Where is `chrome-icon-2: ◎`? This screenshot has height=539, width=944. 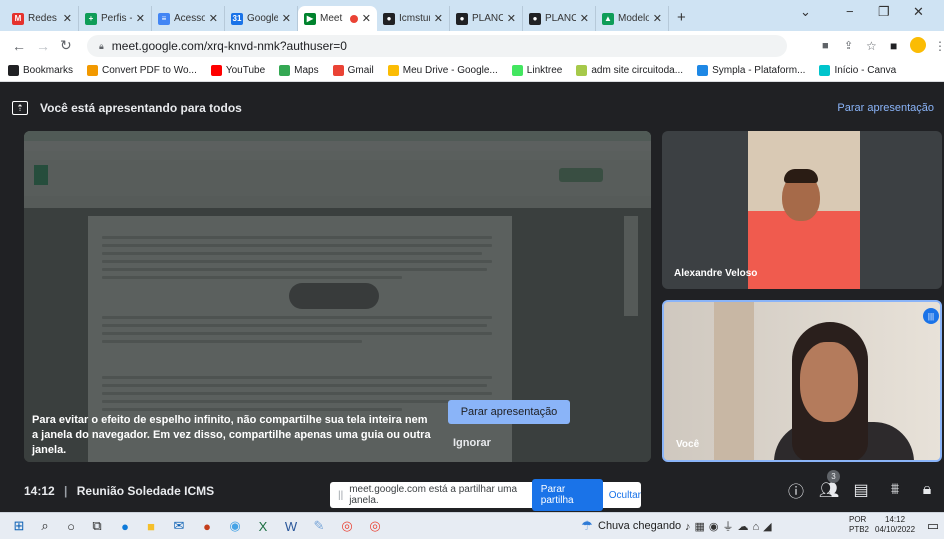 chrome-icon-2: ◎ is located at coordinates (375, 526).